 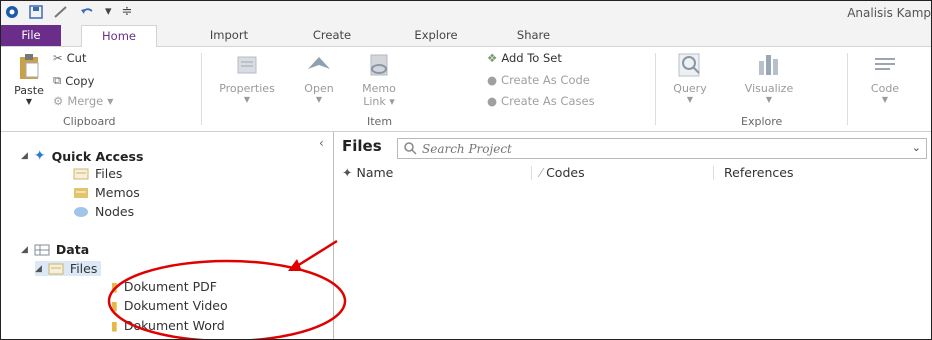 I want to click on collapse-pane-icon: ‹, so click(x=321, y=143).